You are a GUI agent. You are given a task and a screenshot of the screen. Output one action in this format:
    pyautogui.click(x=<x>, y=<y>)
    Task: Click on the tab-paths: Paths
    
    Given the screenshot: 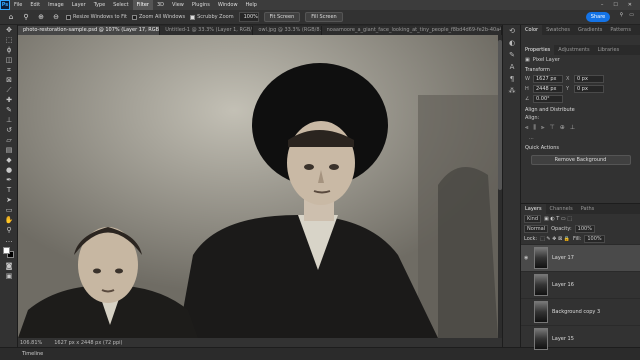 What is the action you would take?
    pyautogui.click(x=588, y=209)
    